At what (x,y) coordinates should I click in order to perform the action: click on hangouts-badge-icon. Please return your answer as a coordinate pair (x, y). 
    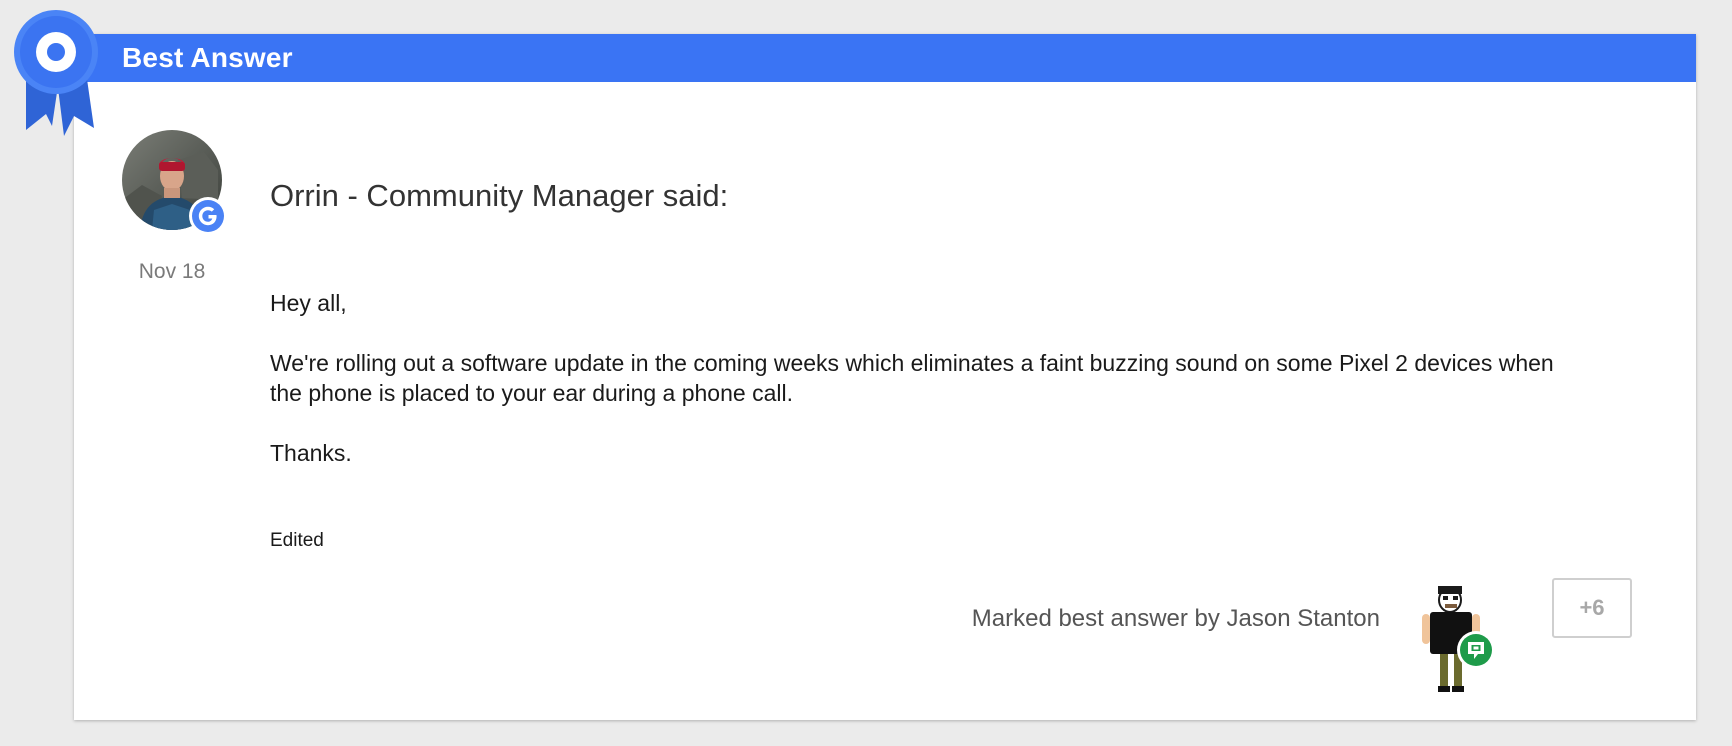
    Looking at the image, I should click on (1476, 650).